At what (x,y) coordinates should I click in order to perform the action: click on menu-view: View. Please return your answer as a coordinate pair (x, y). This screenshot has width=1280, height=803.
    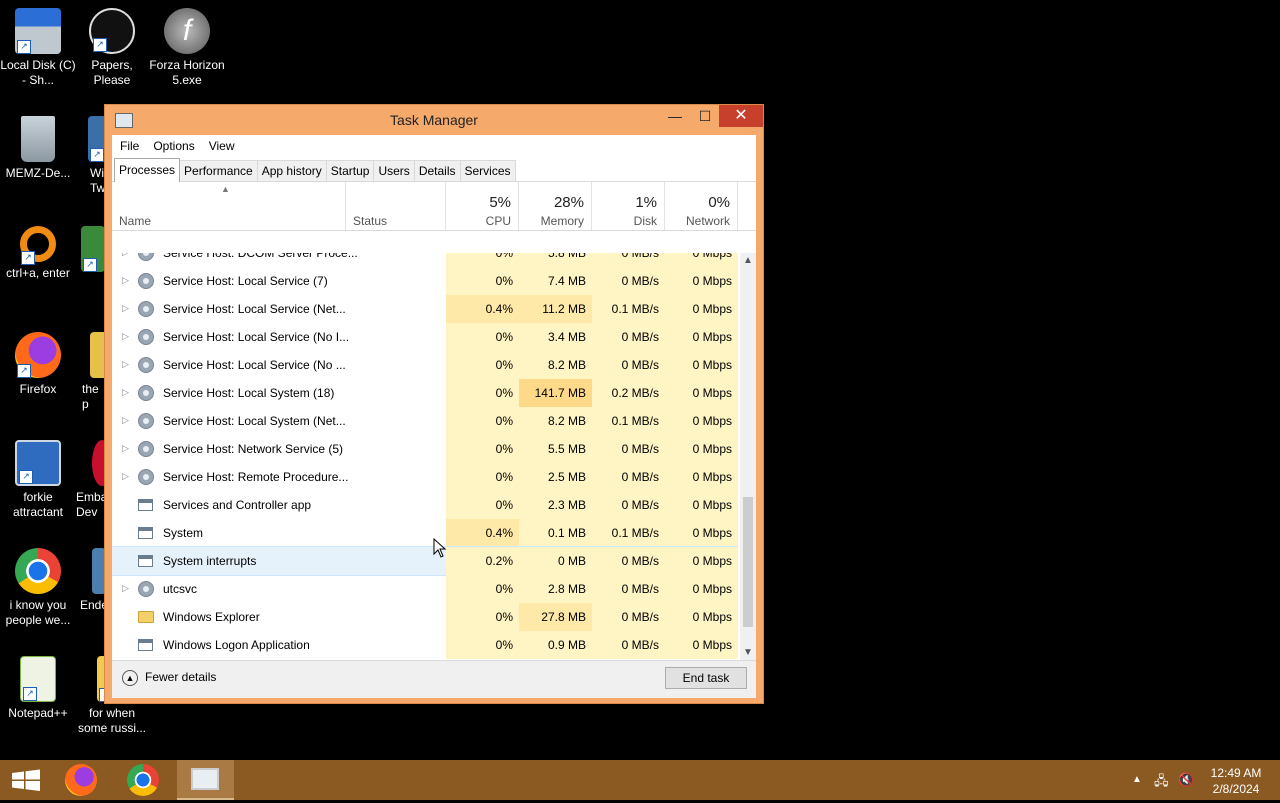
    Looking at the image, I should click on (222, 146).